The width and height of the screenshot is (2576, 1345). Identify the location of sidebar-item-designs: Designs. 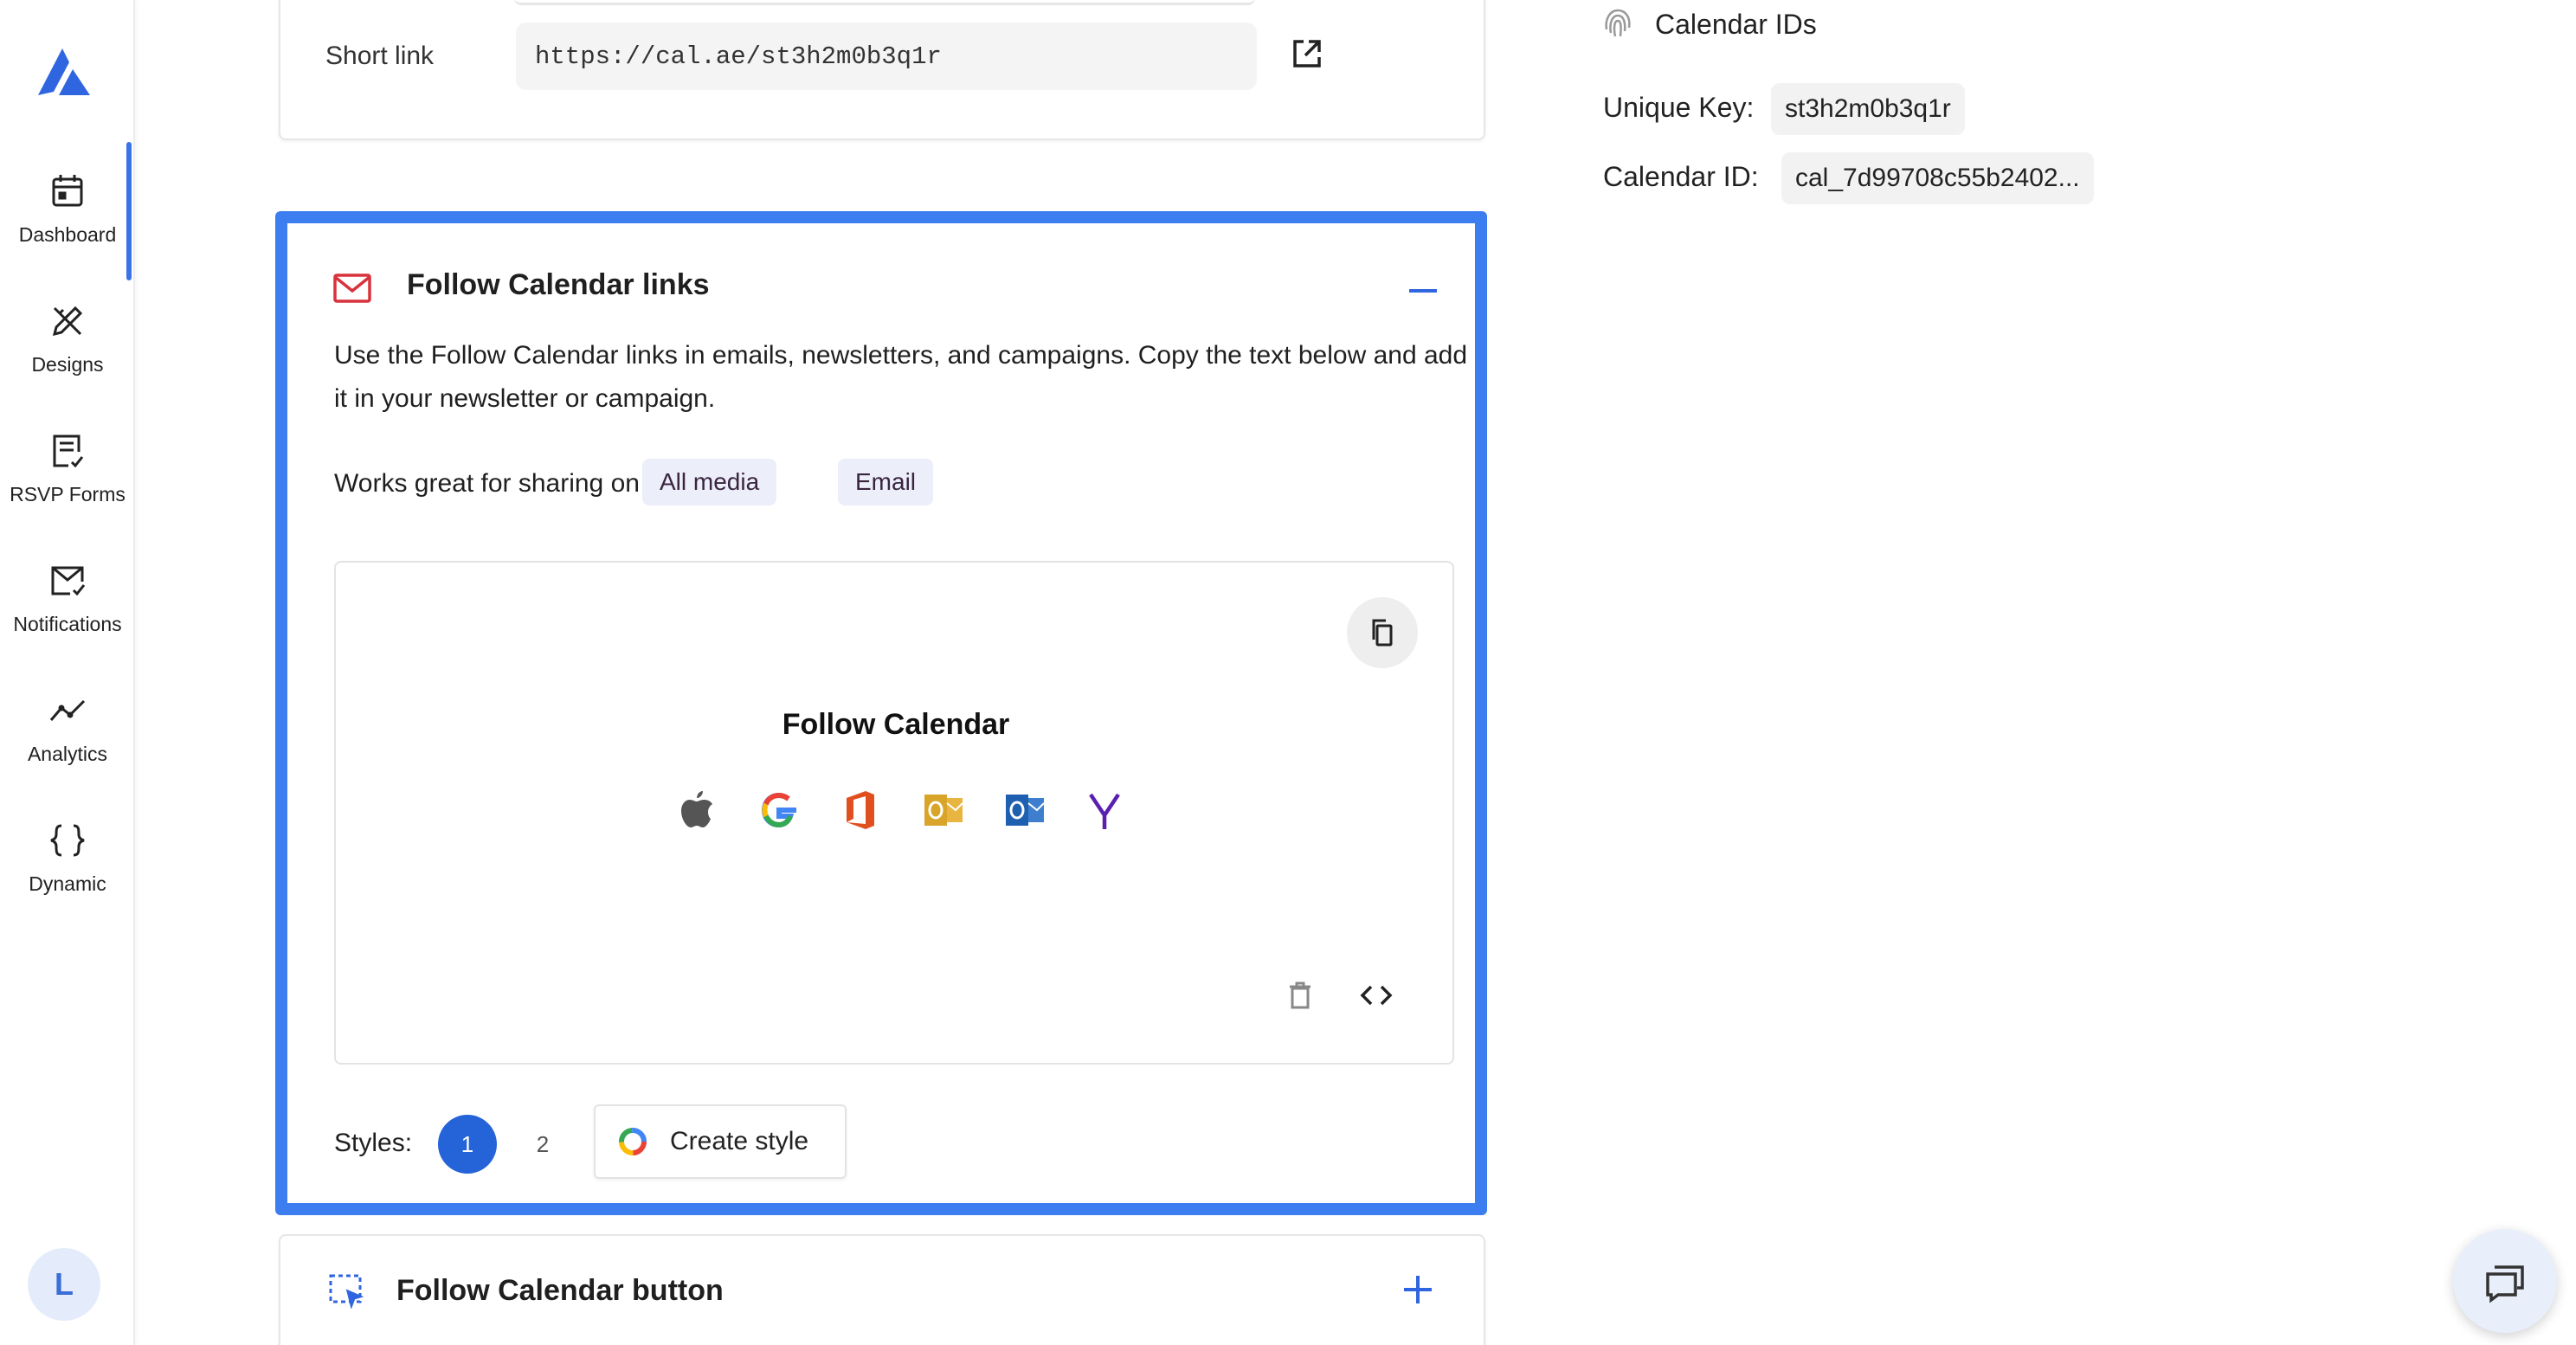
(67, 326).